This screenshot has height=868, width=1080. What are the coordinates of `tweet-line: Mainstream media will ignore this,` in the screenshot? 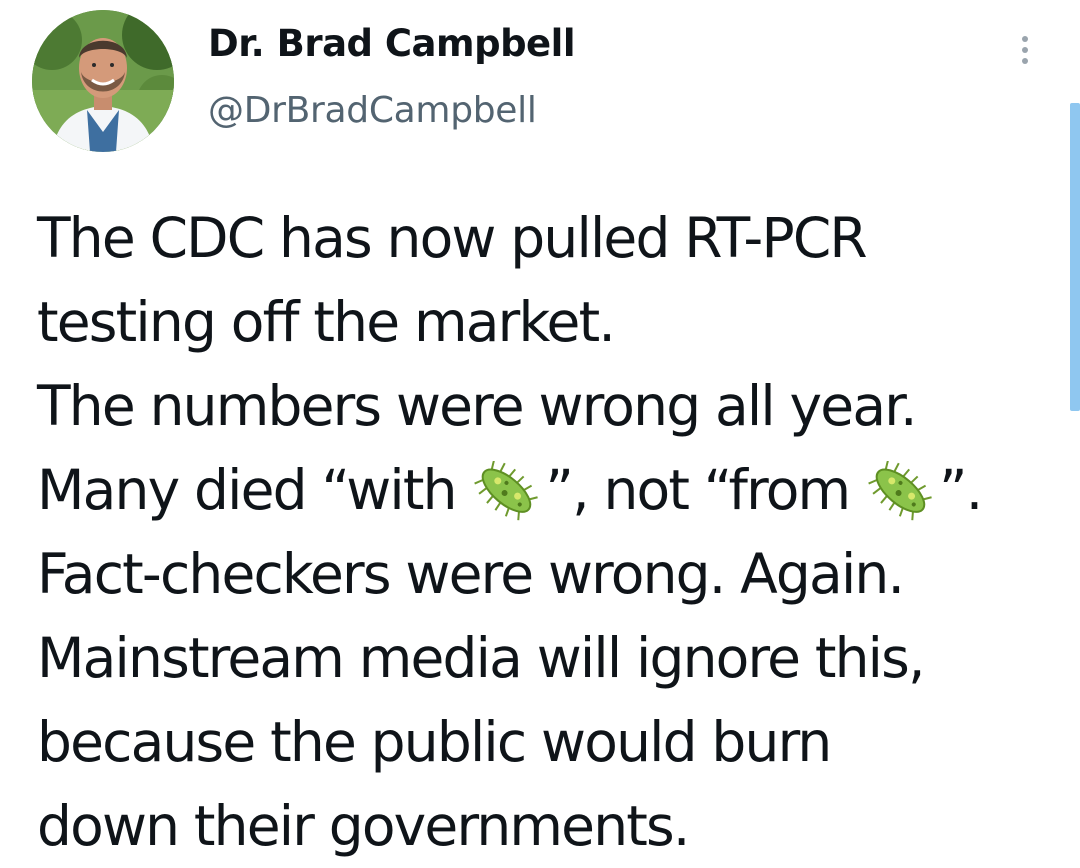 It's located at (481, 658).